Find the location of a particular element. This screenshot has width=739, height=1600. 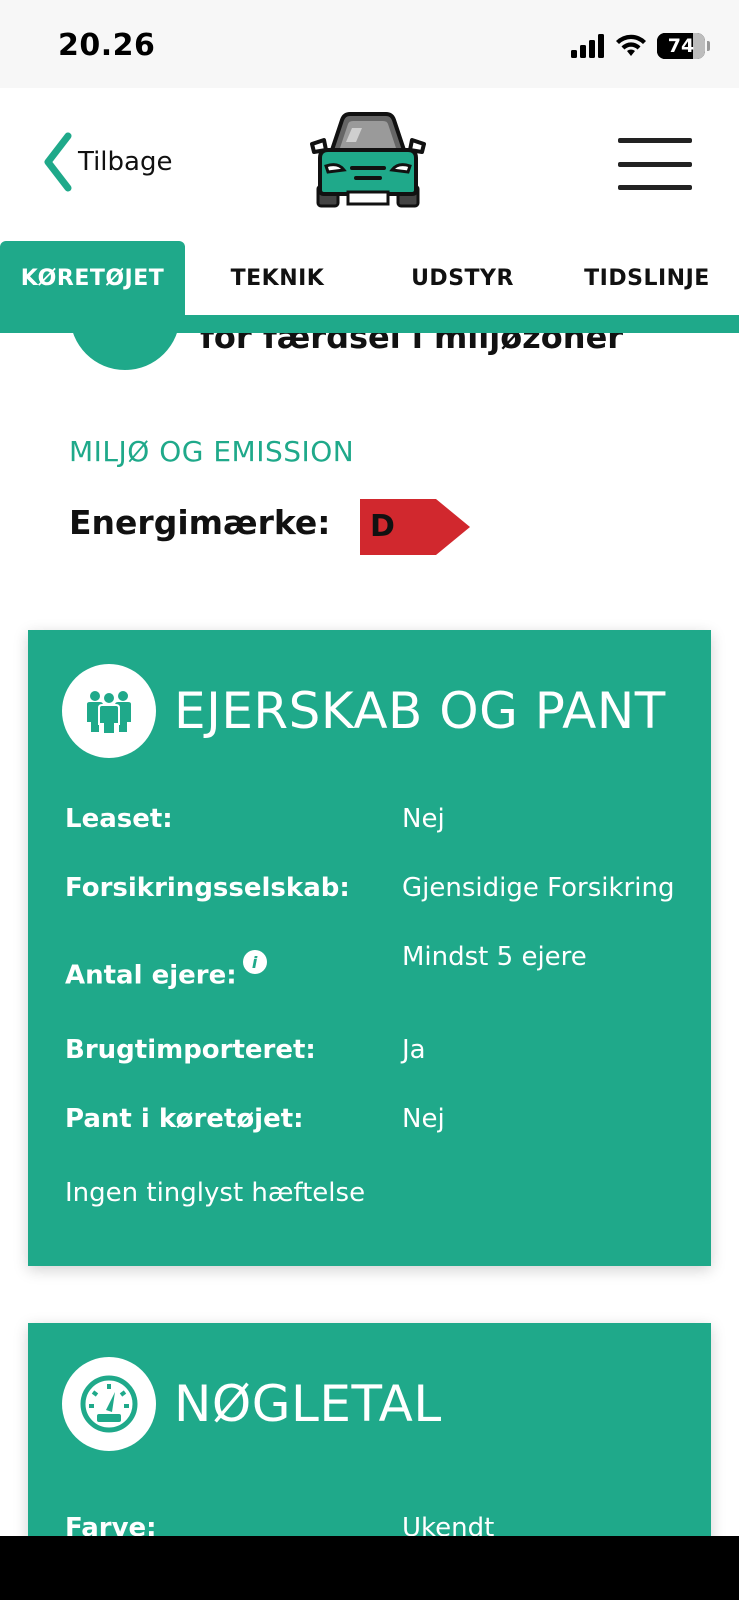

speedometer-icon is located at coordinates (109, 1404).